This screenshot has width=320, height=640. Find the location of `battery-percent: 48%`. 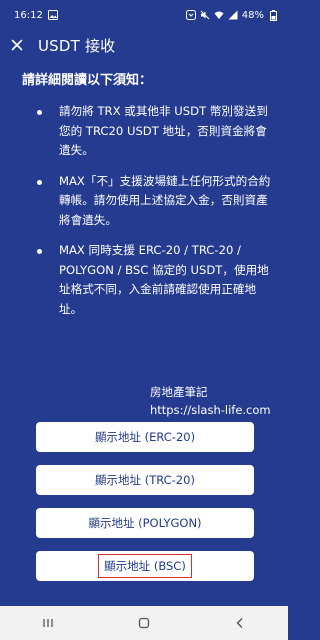

battery-percent: 48% is located at coordinates (252, 15).